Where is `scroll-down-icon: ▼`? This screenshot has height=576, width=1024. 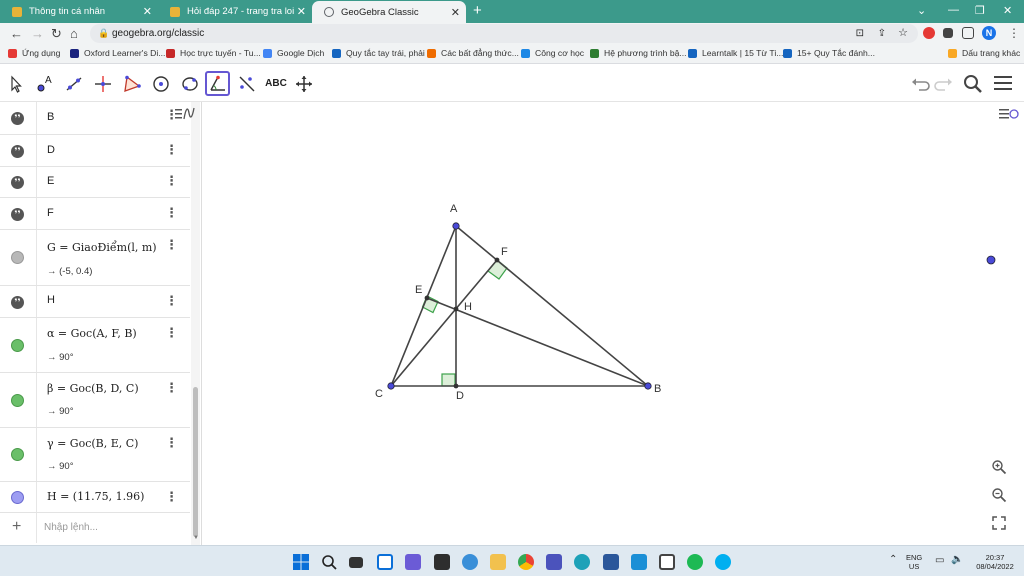 scroll-down-icon: ▼ is located at coordinates (196, 538).